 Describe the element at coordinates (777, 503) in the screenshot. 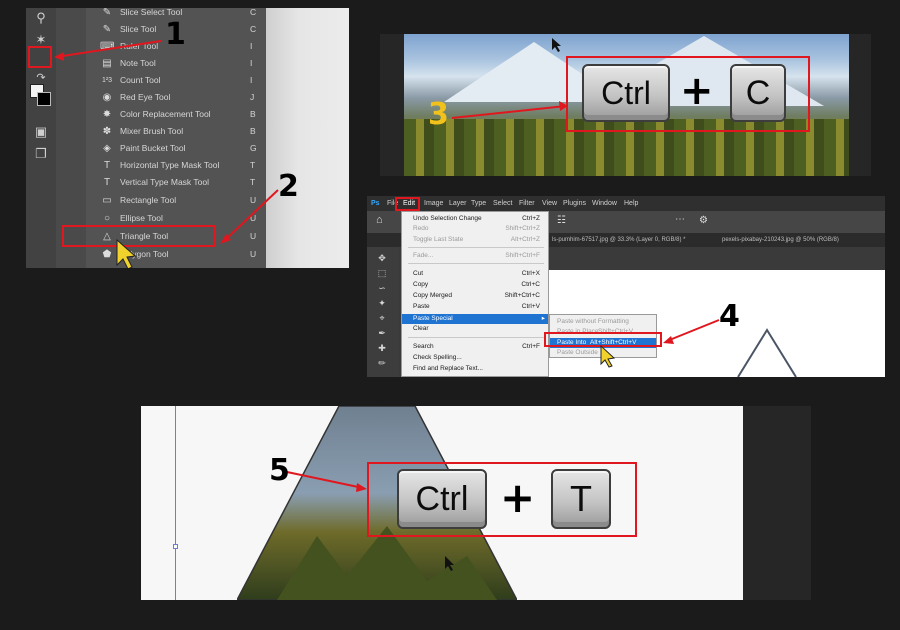

I see `panel-edge` at that location.